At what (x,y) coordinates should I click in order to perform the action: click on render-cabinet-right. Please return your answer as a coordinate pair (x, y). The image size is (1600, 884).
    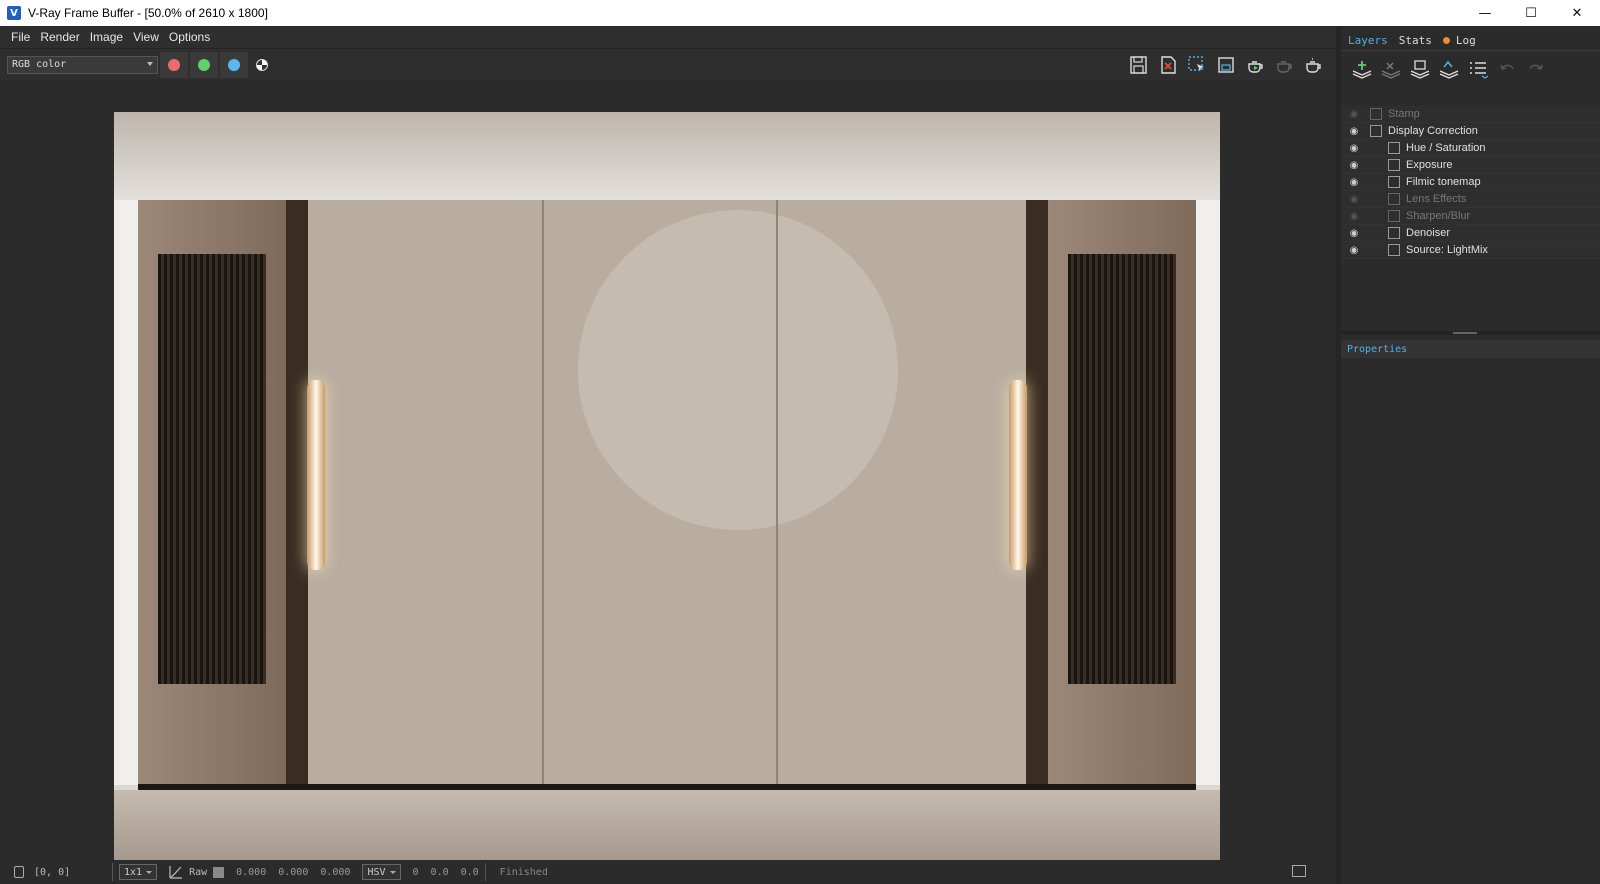
    Looking at the image, I should click on (1122, 495).